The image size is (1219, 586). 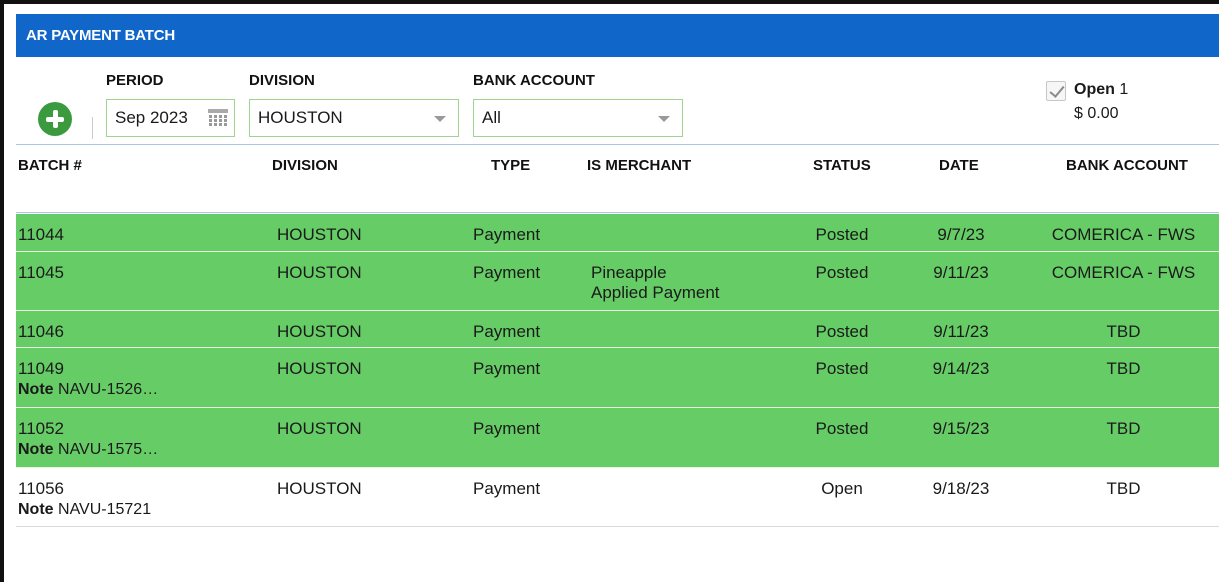 What do you see at coordinates (842, 488) in the screenshot?
I see `status-cell: Open` at bounding box center [842, 488].